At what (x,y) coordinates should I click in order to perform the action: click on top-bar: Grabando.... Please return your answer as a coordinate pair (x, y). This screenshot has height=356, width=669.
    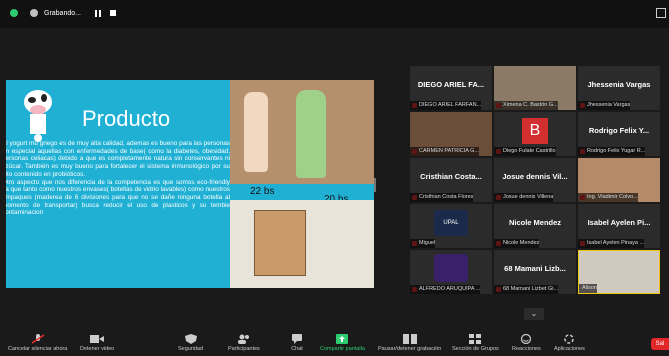
    Looking at the image, I should click on (334, 14).